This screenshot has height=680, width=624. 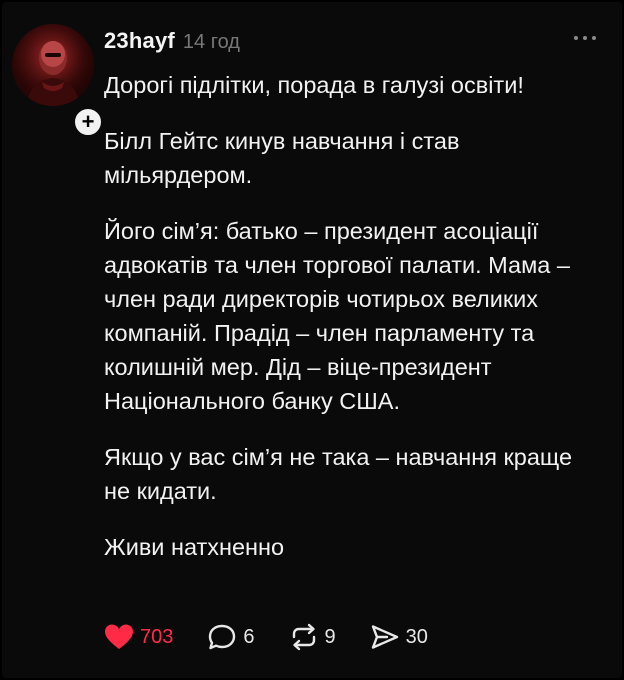 I want to click on repost-arrows-icon, so click(x=303, y=637).